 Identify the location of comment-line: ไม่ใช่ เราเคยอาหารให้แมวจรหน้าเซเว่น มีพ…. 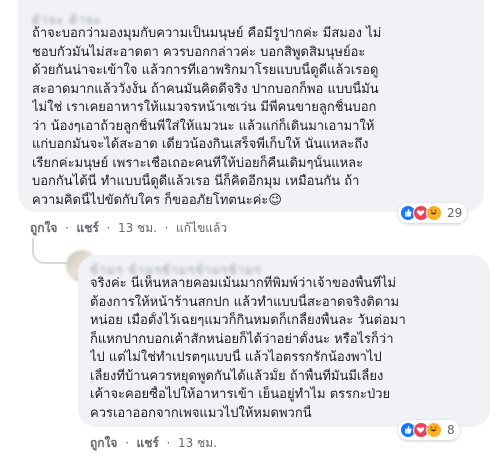
(204, 107).